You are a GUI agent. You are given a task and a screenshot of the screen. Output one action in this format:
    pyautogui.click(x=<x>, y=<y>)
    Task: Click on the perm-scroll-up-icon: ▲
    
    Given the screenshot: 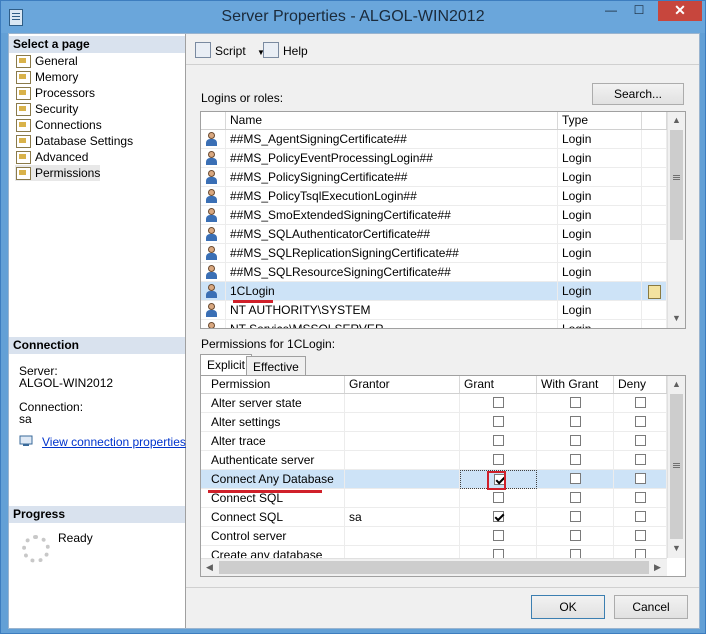 What is the action you would take?
    pyautogui.click(x=676, y=384)
    